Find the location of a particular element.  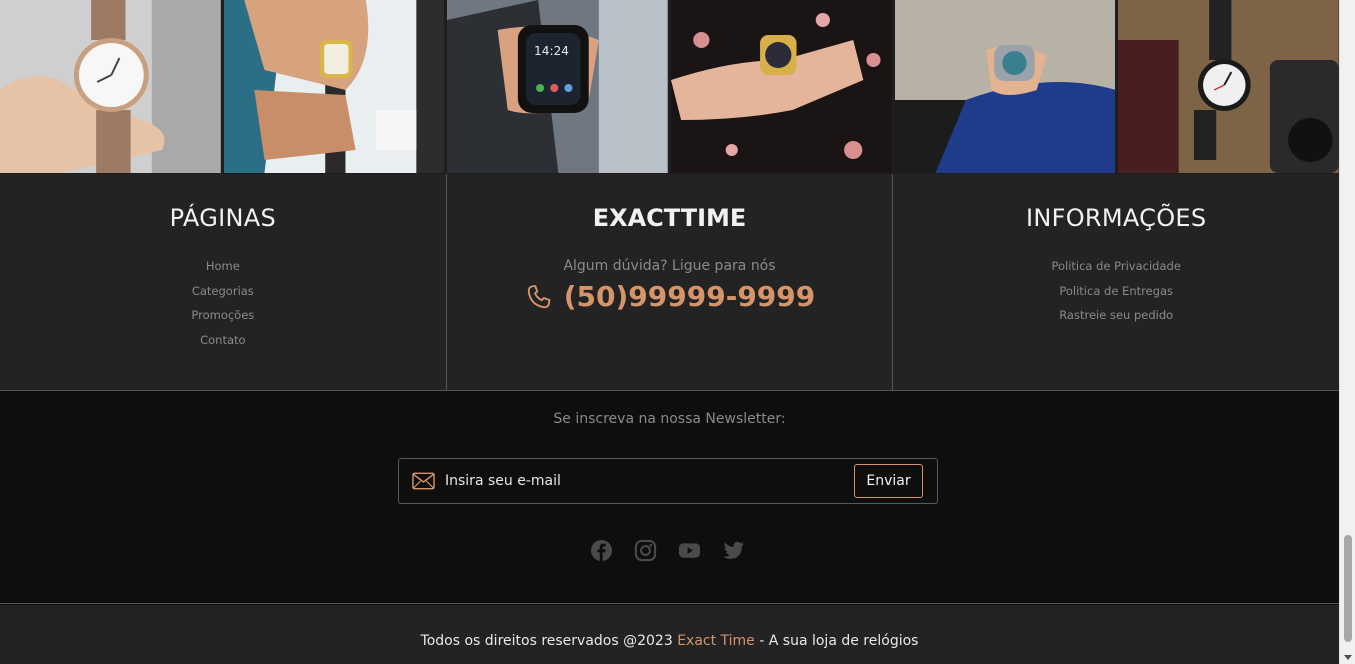

link-contato: Contato is located at coordinates (223, 340).